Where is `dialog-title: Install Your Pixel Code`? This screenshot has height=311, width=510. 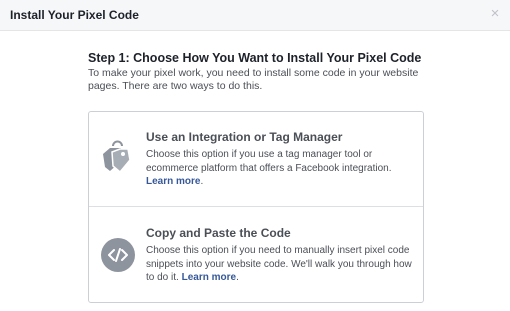
dialog-title: Install Your Pixel Code is located at coordinates (74, 15).